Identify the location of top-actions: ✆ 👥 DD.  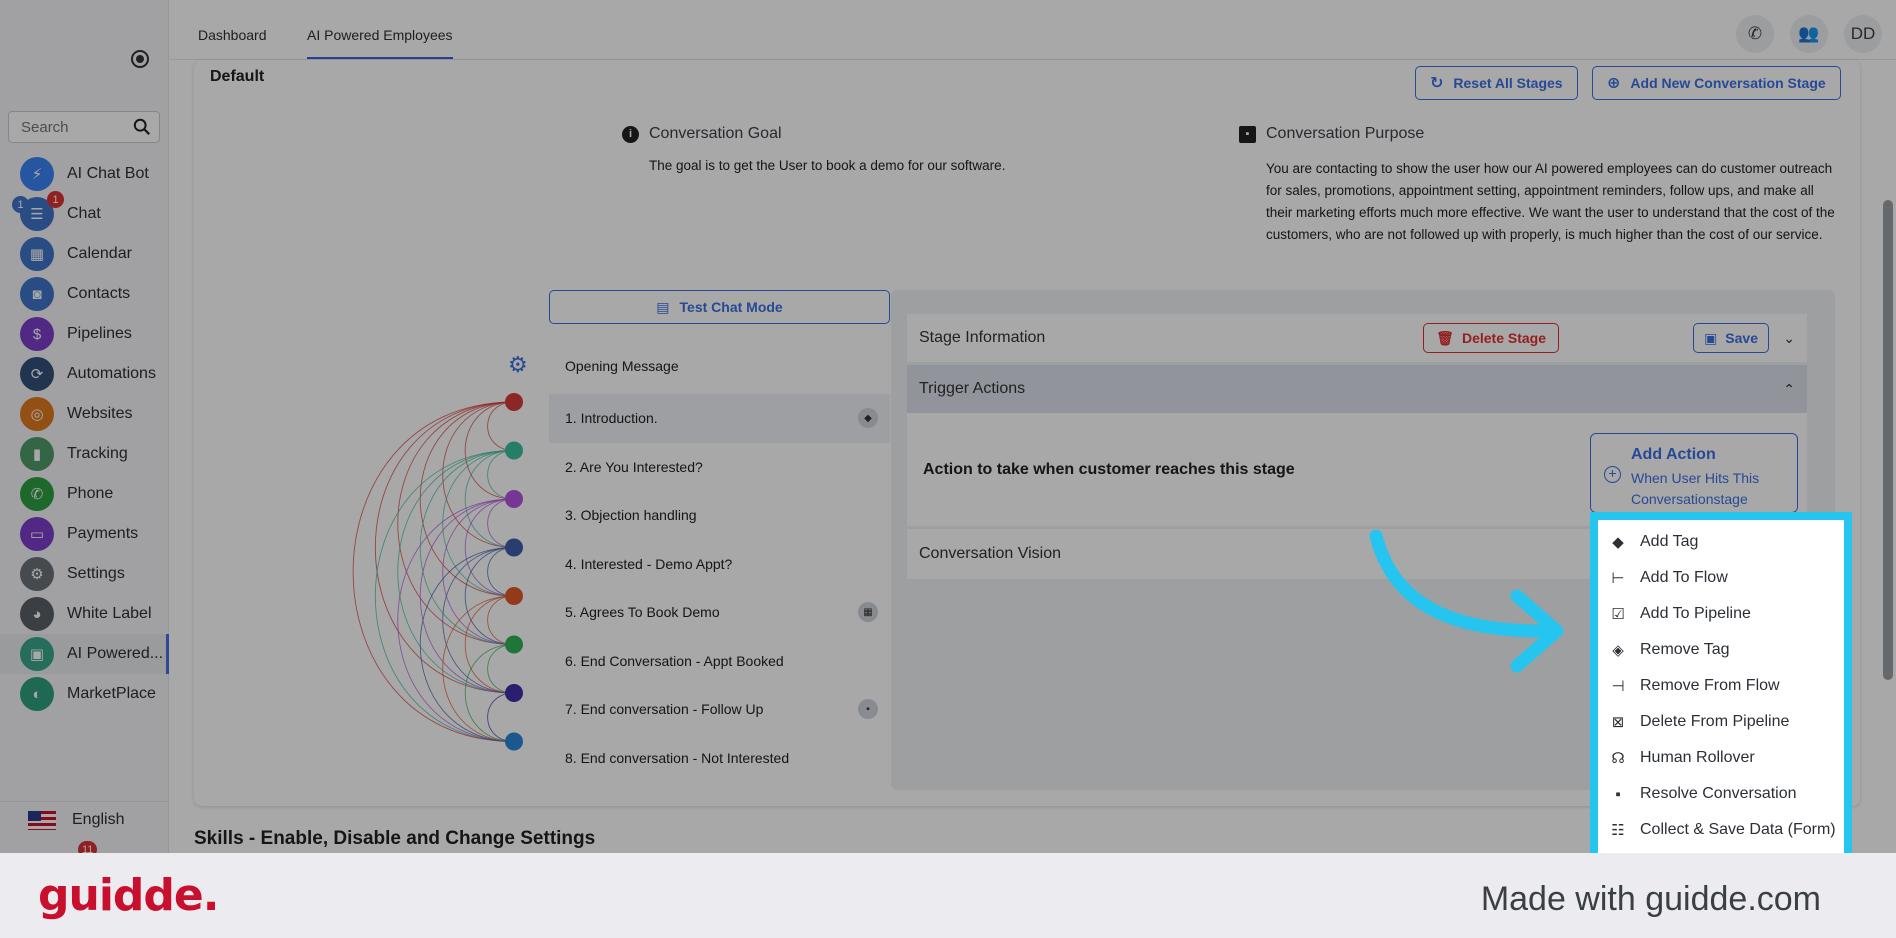
(1809, 34).